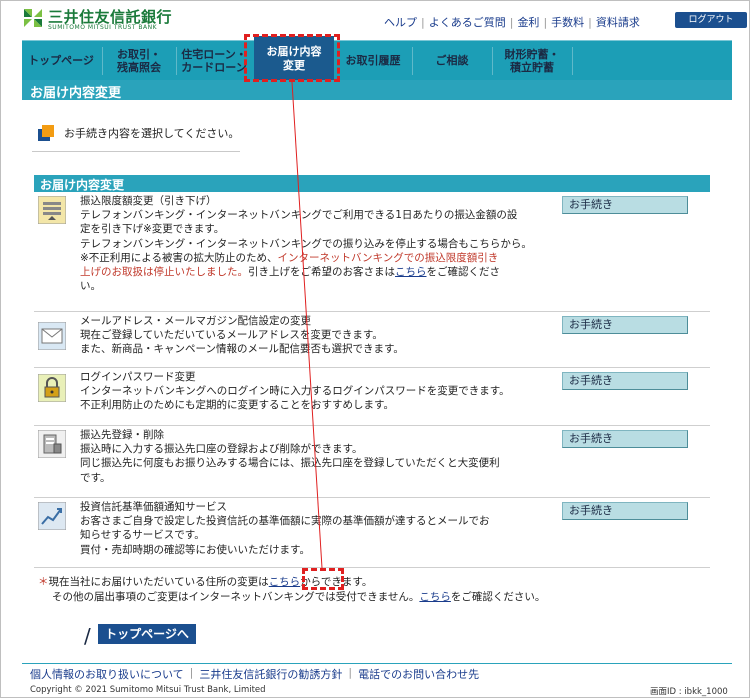 The image size is (750, 698). I want to click on instruction-icon, so click(46, 133).